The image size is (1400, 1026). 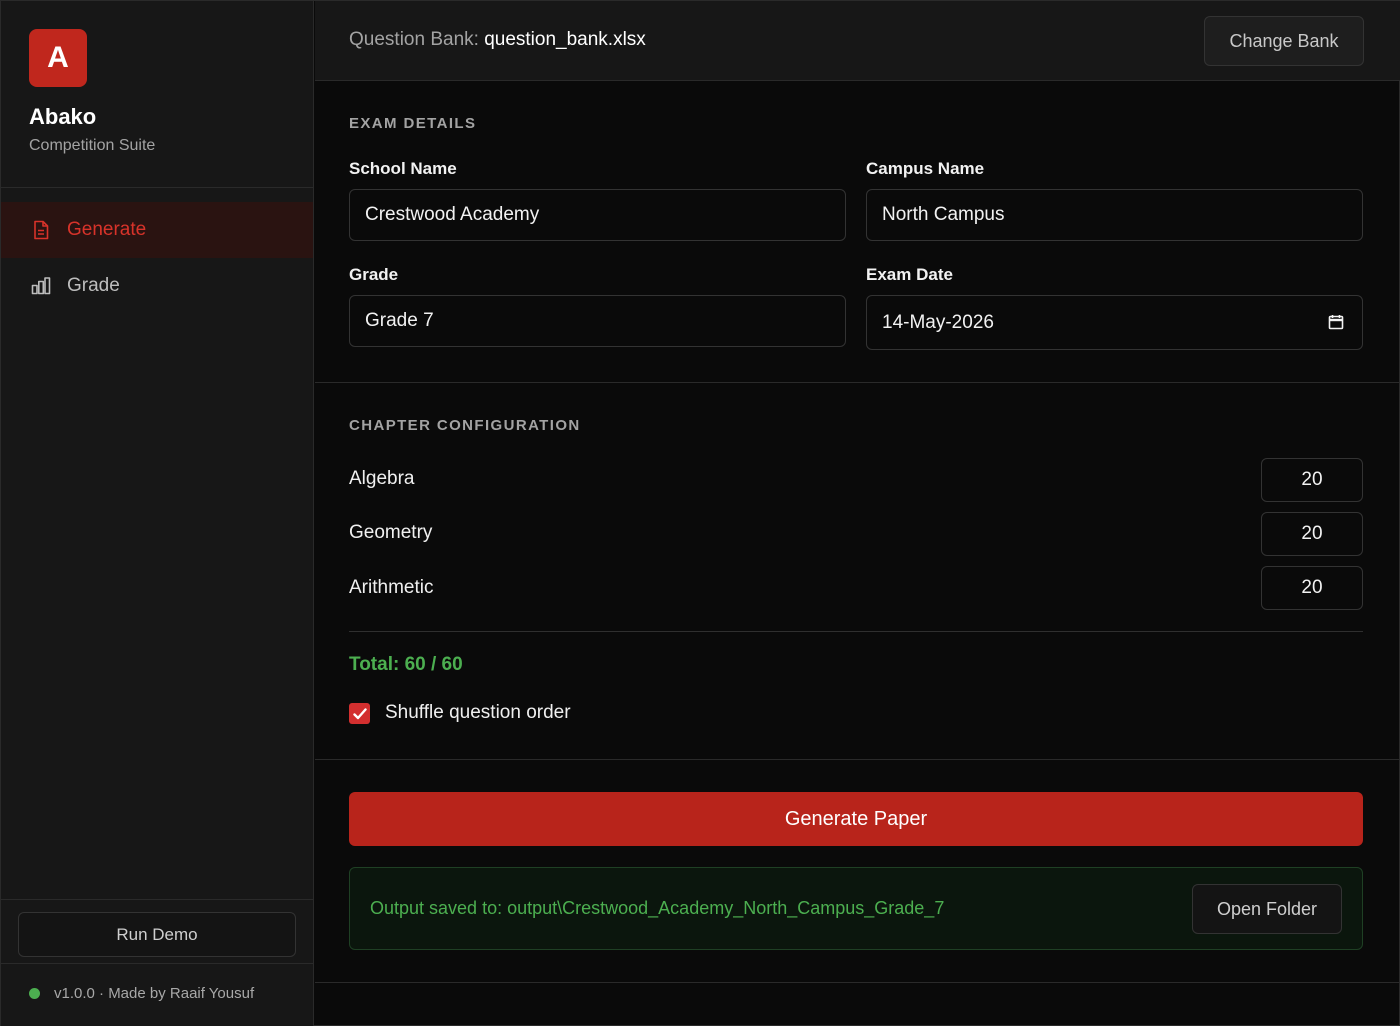 I want to click on exam-date-value: 14-May-2026, so click(x=938, y=322).